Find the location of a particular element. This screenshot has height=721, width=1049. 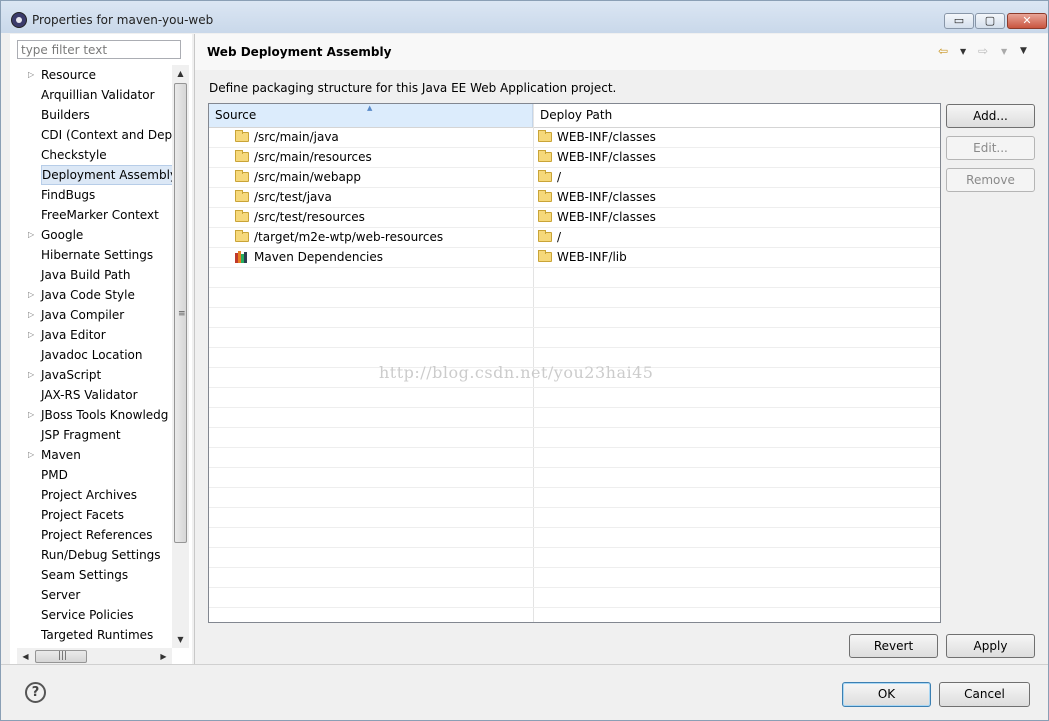

sidebar-item: Java Build Path is located at coordinates (91, 275).